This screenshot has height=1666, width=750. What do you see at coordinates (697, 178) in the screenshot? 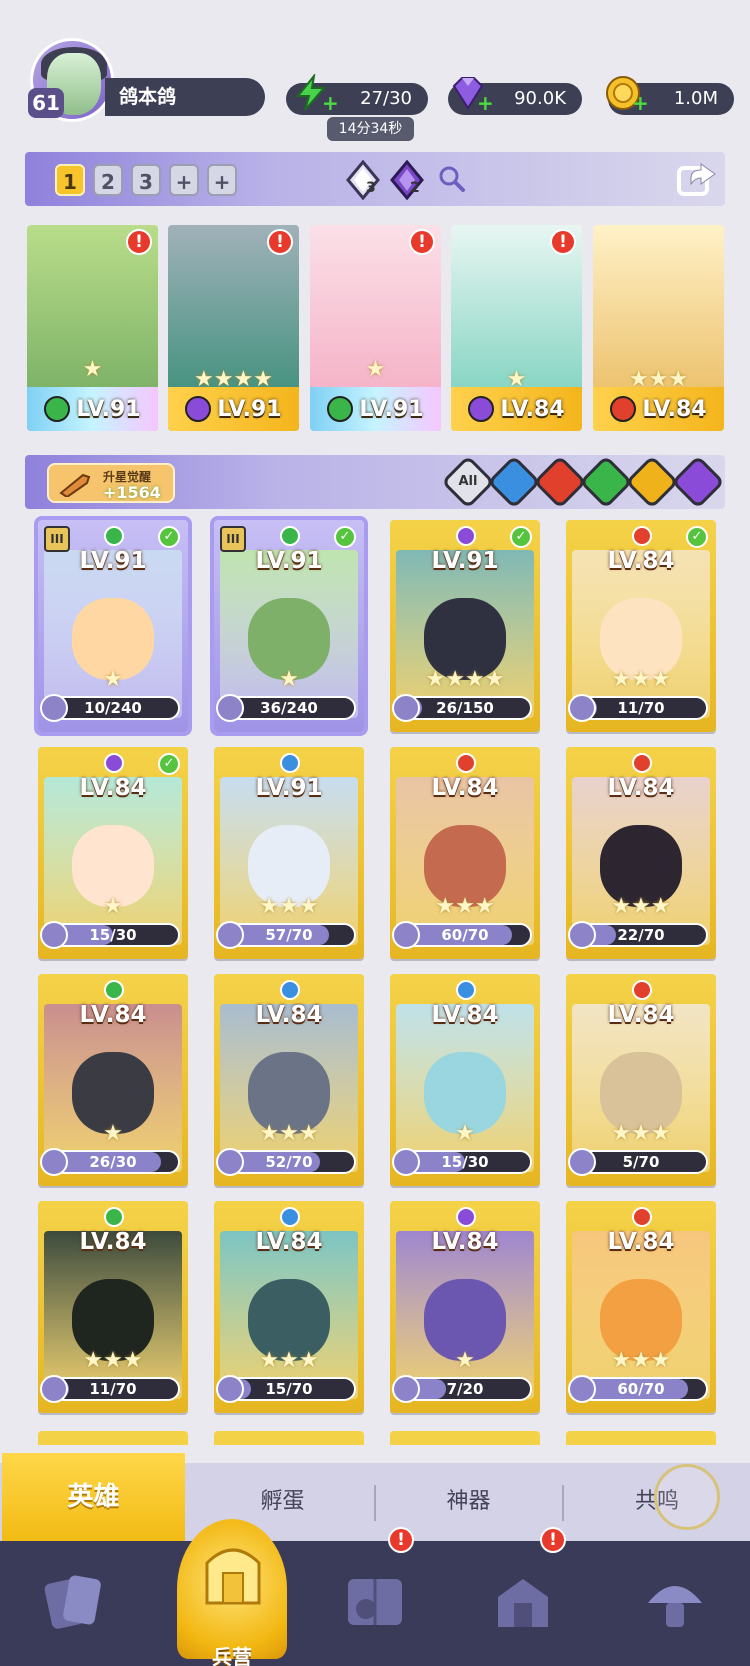
I see `share-icon` at bounding box center [697, 178].